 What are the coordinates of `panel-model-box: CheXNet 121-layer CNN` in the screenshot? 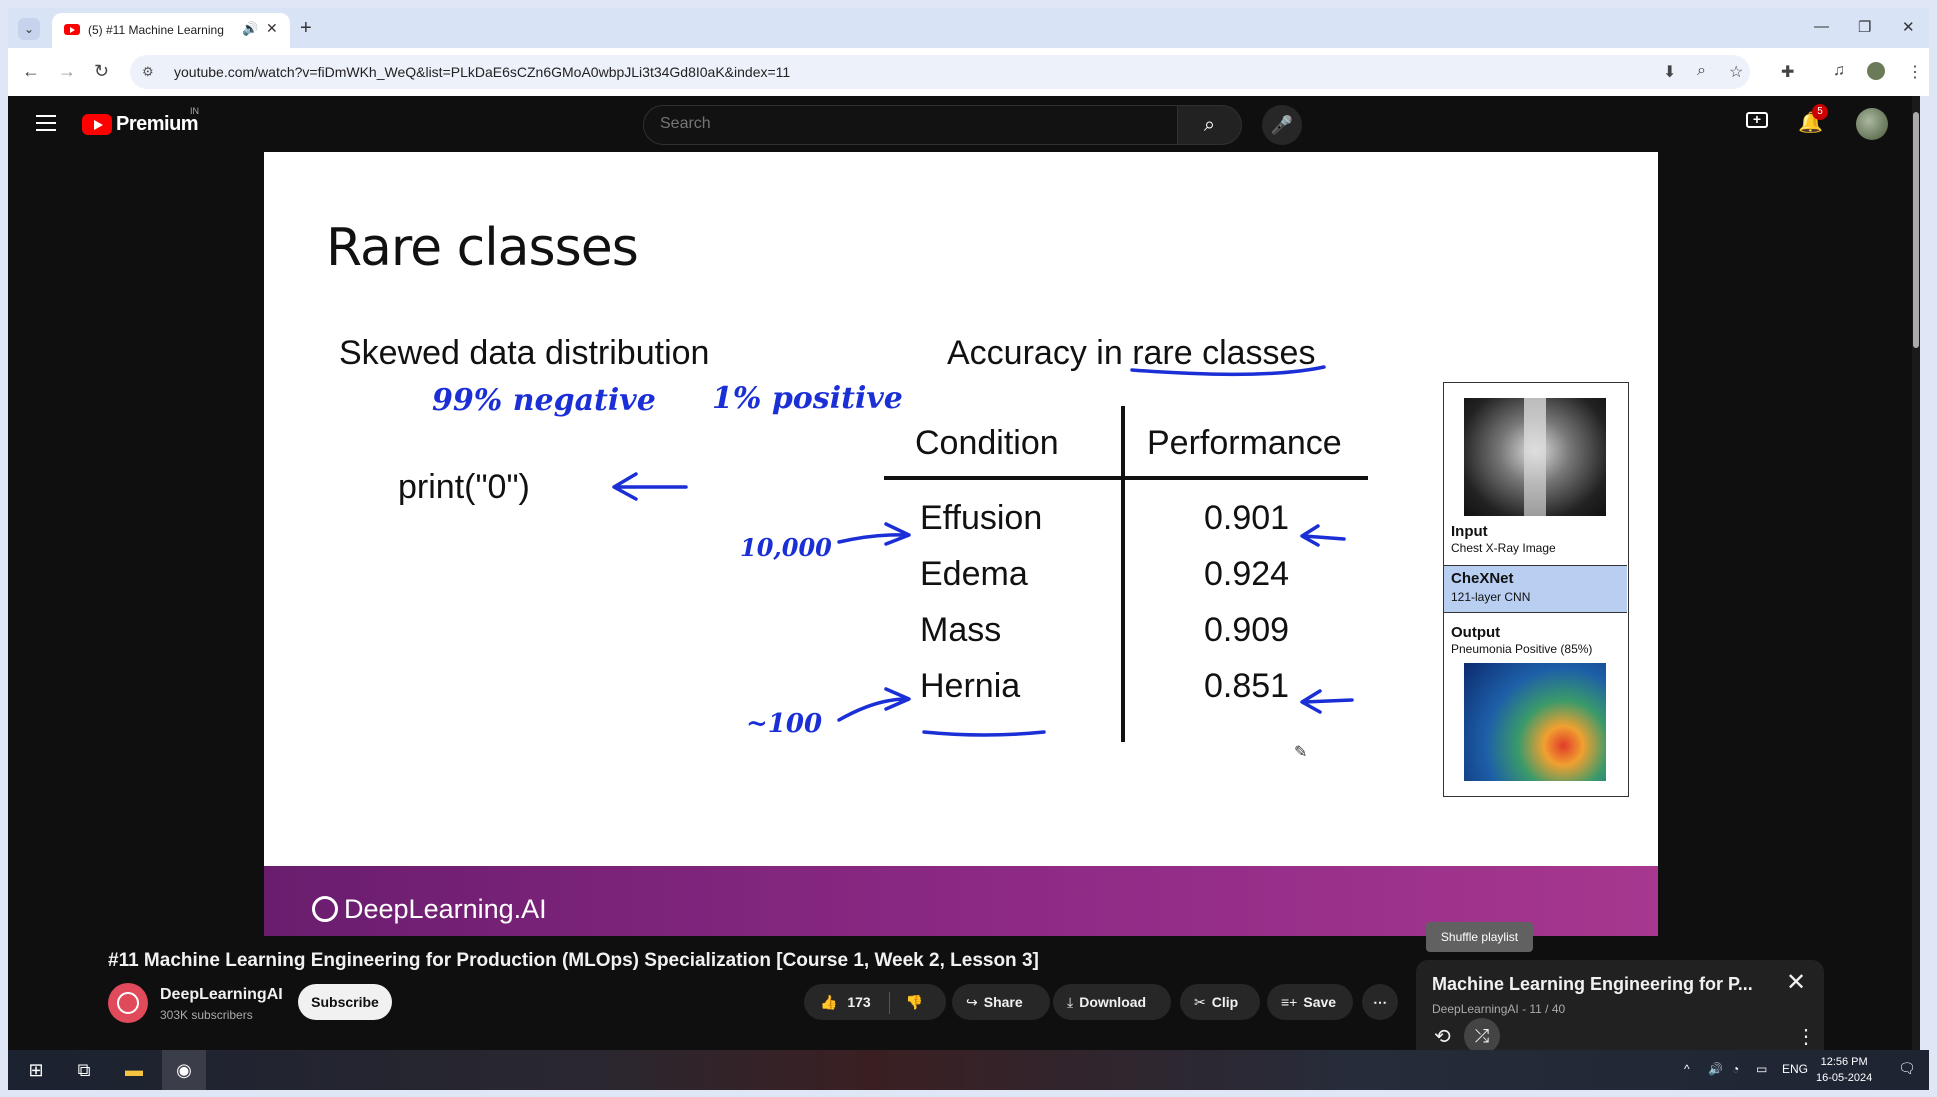 It's located at (1535, 589).